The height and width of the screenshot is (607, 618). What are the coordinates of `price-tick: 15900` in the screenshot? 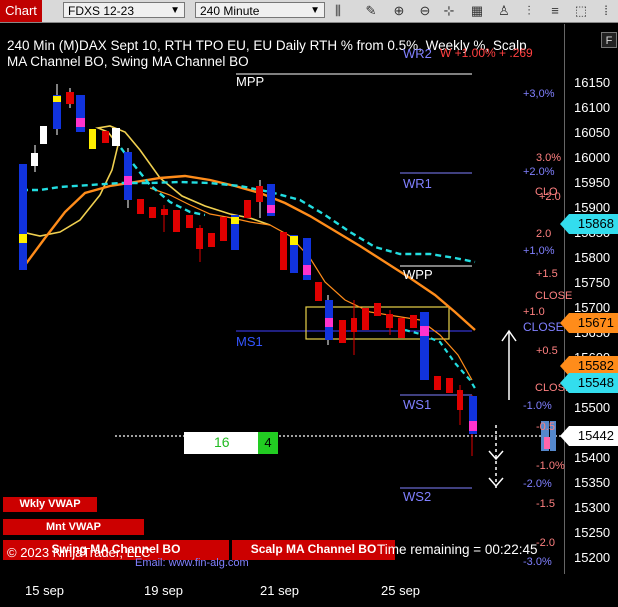 It's located at (592, 207).